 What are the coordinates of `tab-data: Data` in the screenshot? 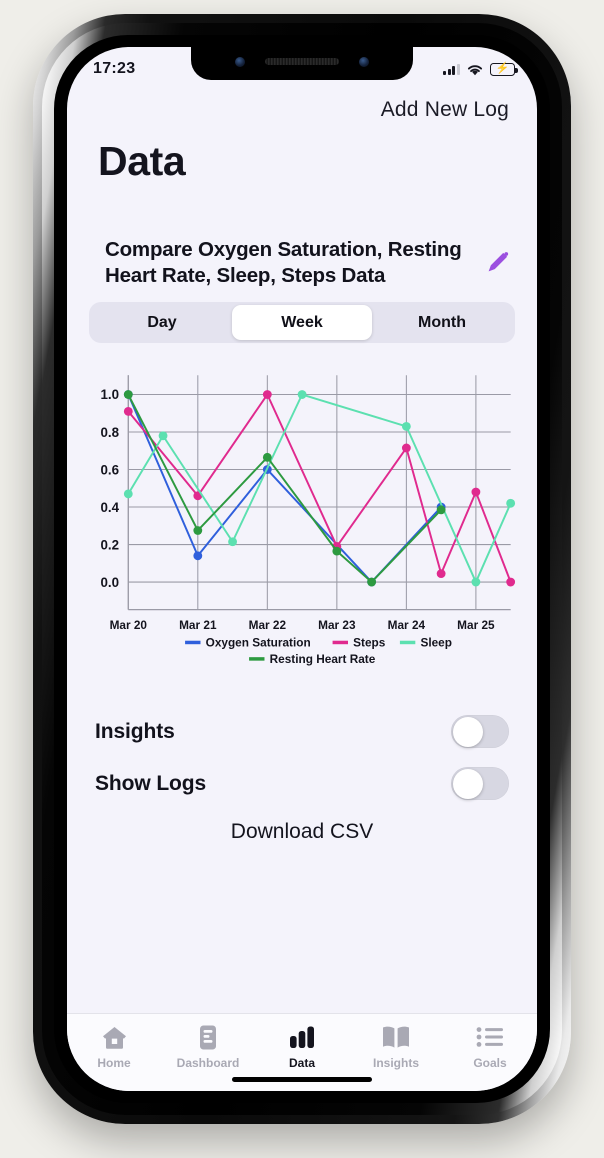 It's located at (302, 1046).